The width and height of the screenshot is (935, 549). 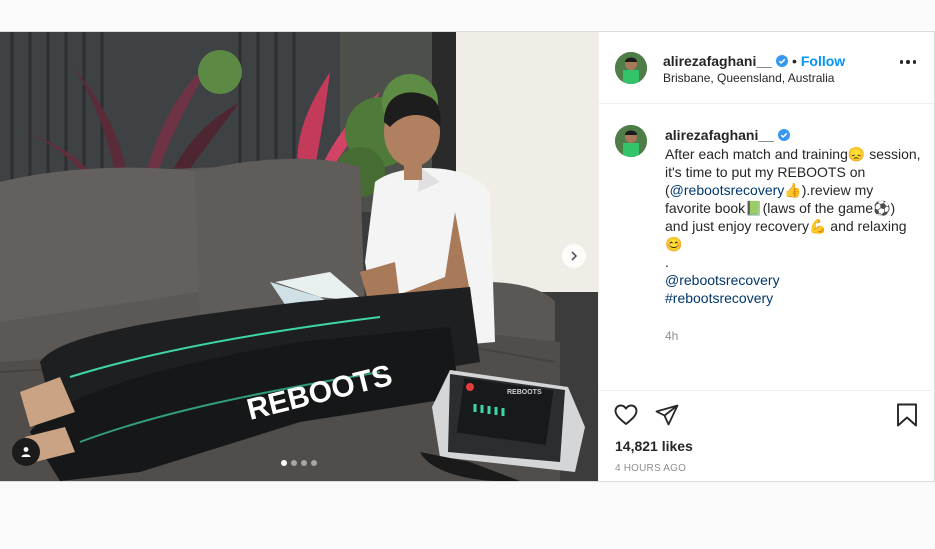 I want to click on heart-icon, so click(x=626, y=414).